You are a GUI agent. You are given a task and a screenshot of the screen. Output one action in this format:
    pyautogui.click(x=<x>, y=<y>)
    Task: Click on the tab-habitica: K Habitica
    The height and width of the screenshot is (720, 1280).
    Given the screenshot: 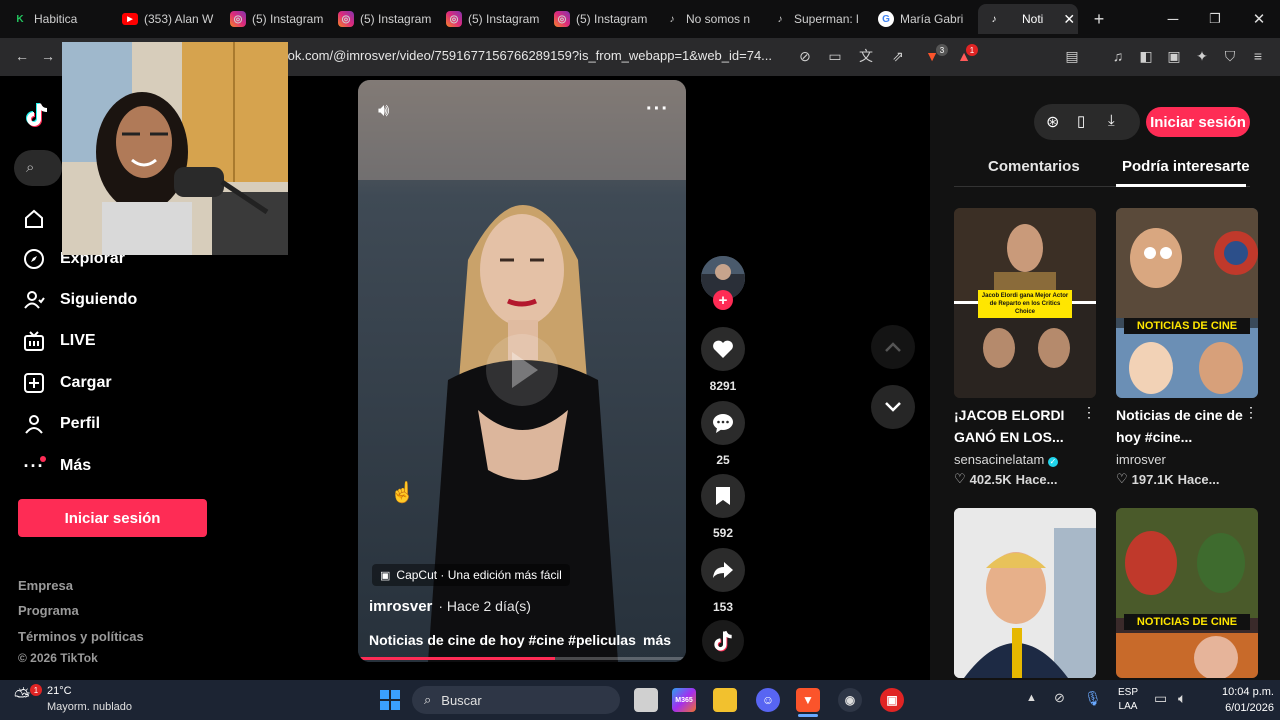 What is the action you would take?
    pyautogui.click(x=52, y=19)
    